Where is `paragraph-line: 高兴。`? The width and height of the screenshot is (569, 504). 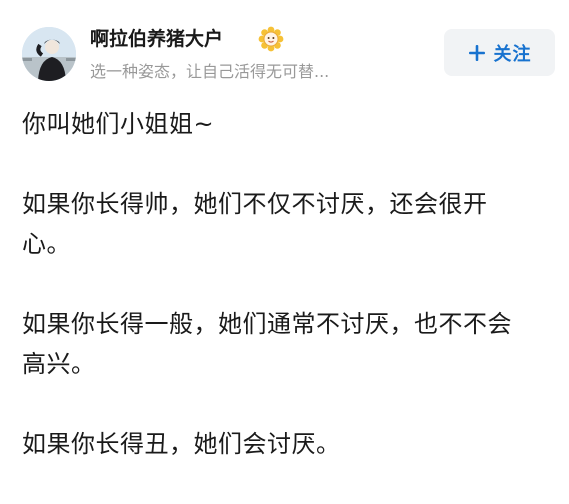
paragraph-line: 高兴。 is located at coordinates (59, 364).